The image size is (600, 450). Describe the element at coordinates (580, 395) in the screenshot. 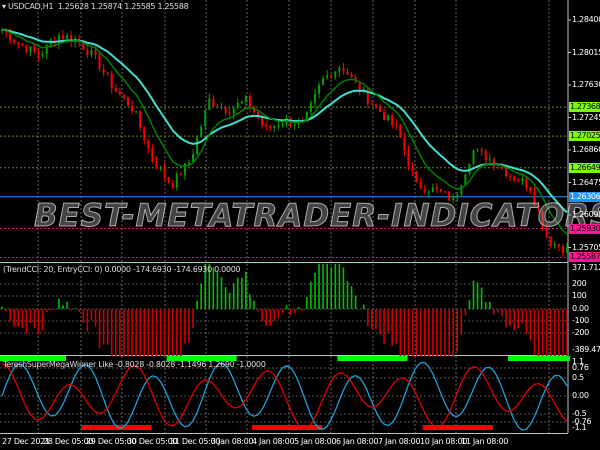

I see `megawinner-tick: 0.00` at that location.